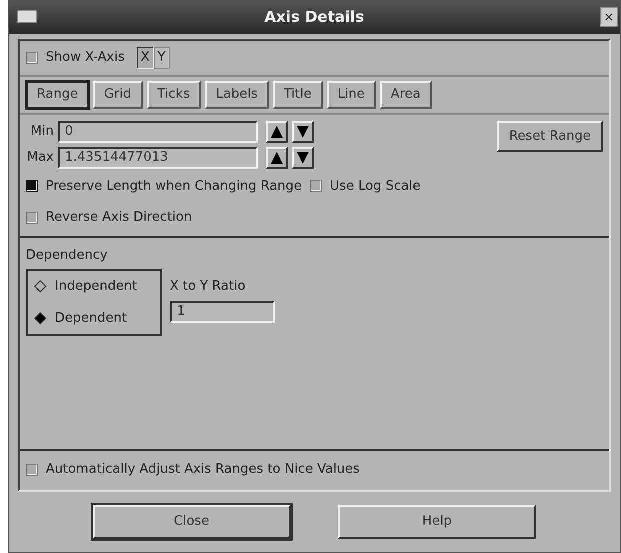  Describe the element at coordinates (174, 186) in the screenshot. I see `checkbox-label: Preserve Length when Changing Range` at that location.